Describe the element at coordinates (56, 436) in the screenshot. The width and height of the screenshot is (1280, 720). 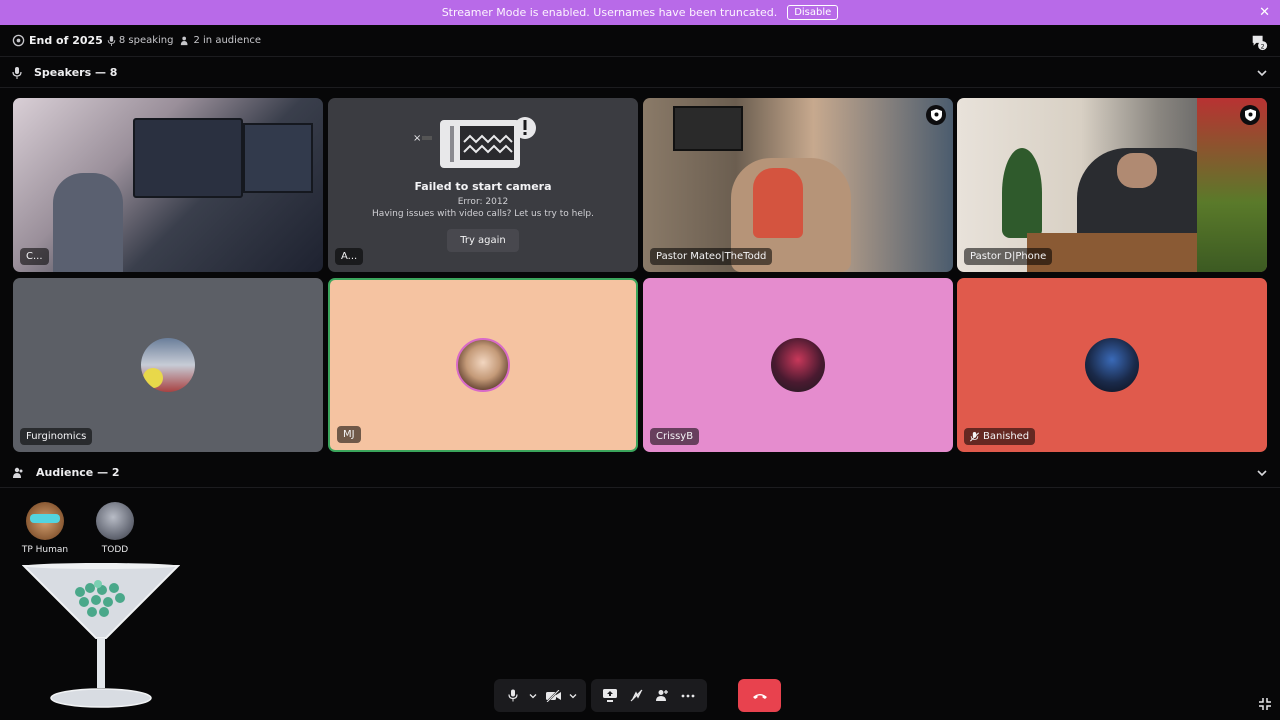
I see `participant-name: Furginomics` at that location.